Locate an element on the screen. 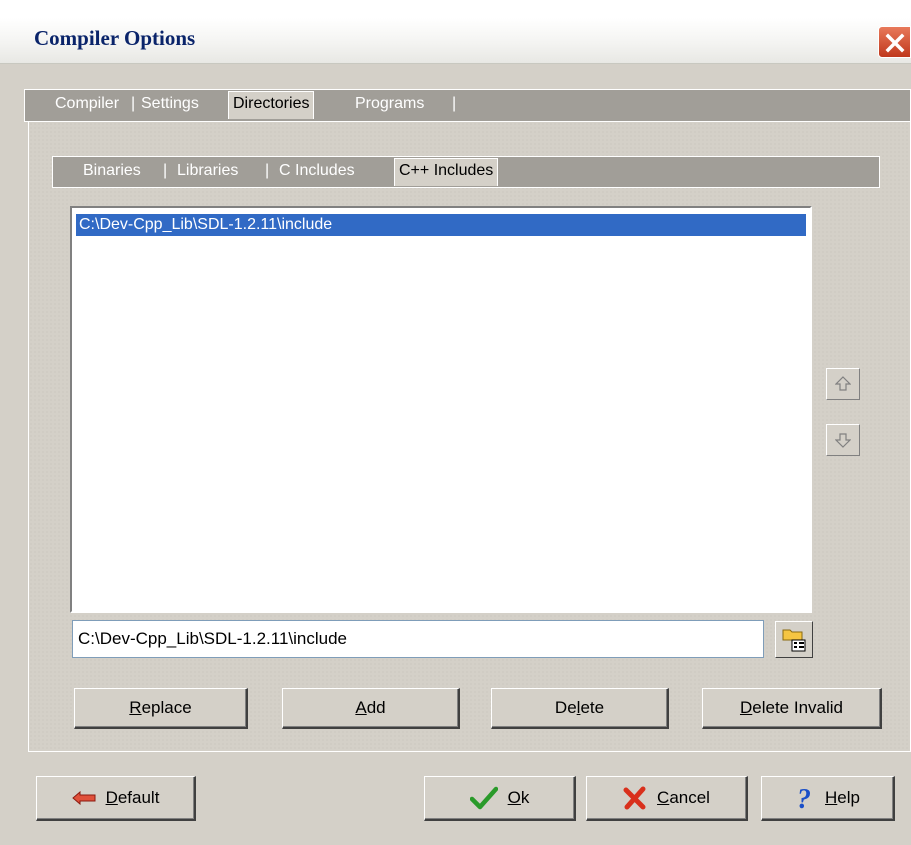 The image size is (911, 845). subtab-libraries: Libraries is located at coordinates (207, 171).